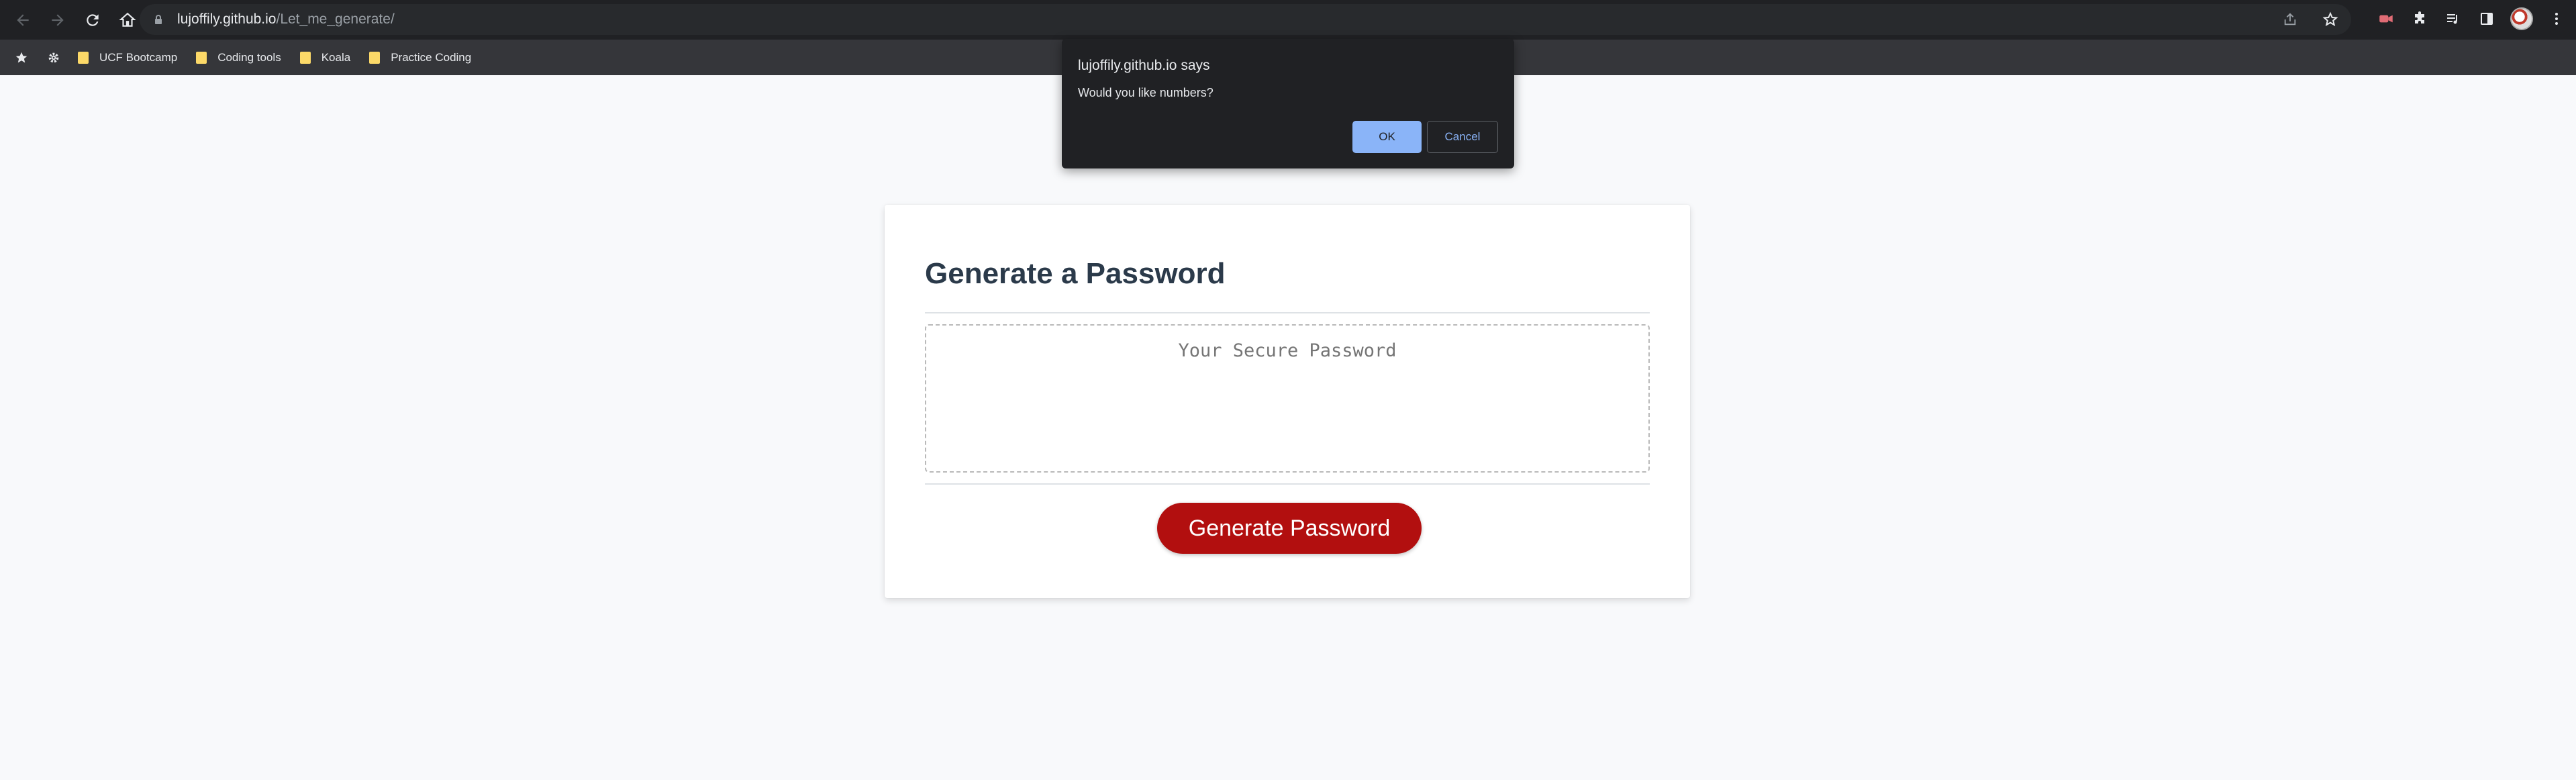 This screenshot has width=2576, height=780. I want to click on lock-icon, so click(158, 19).